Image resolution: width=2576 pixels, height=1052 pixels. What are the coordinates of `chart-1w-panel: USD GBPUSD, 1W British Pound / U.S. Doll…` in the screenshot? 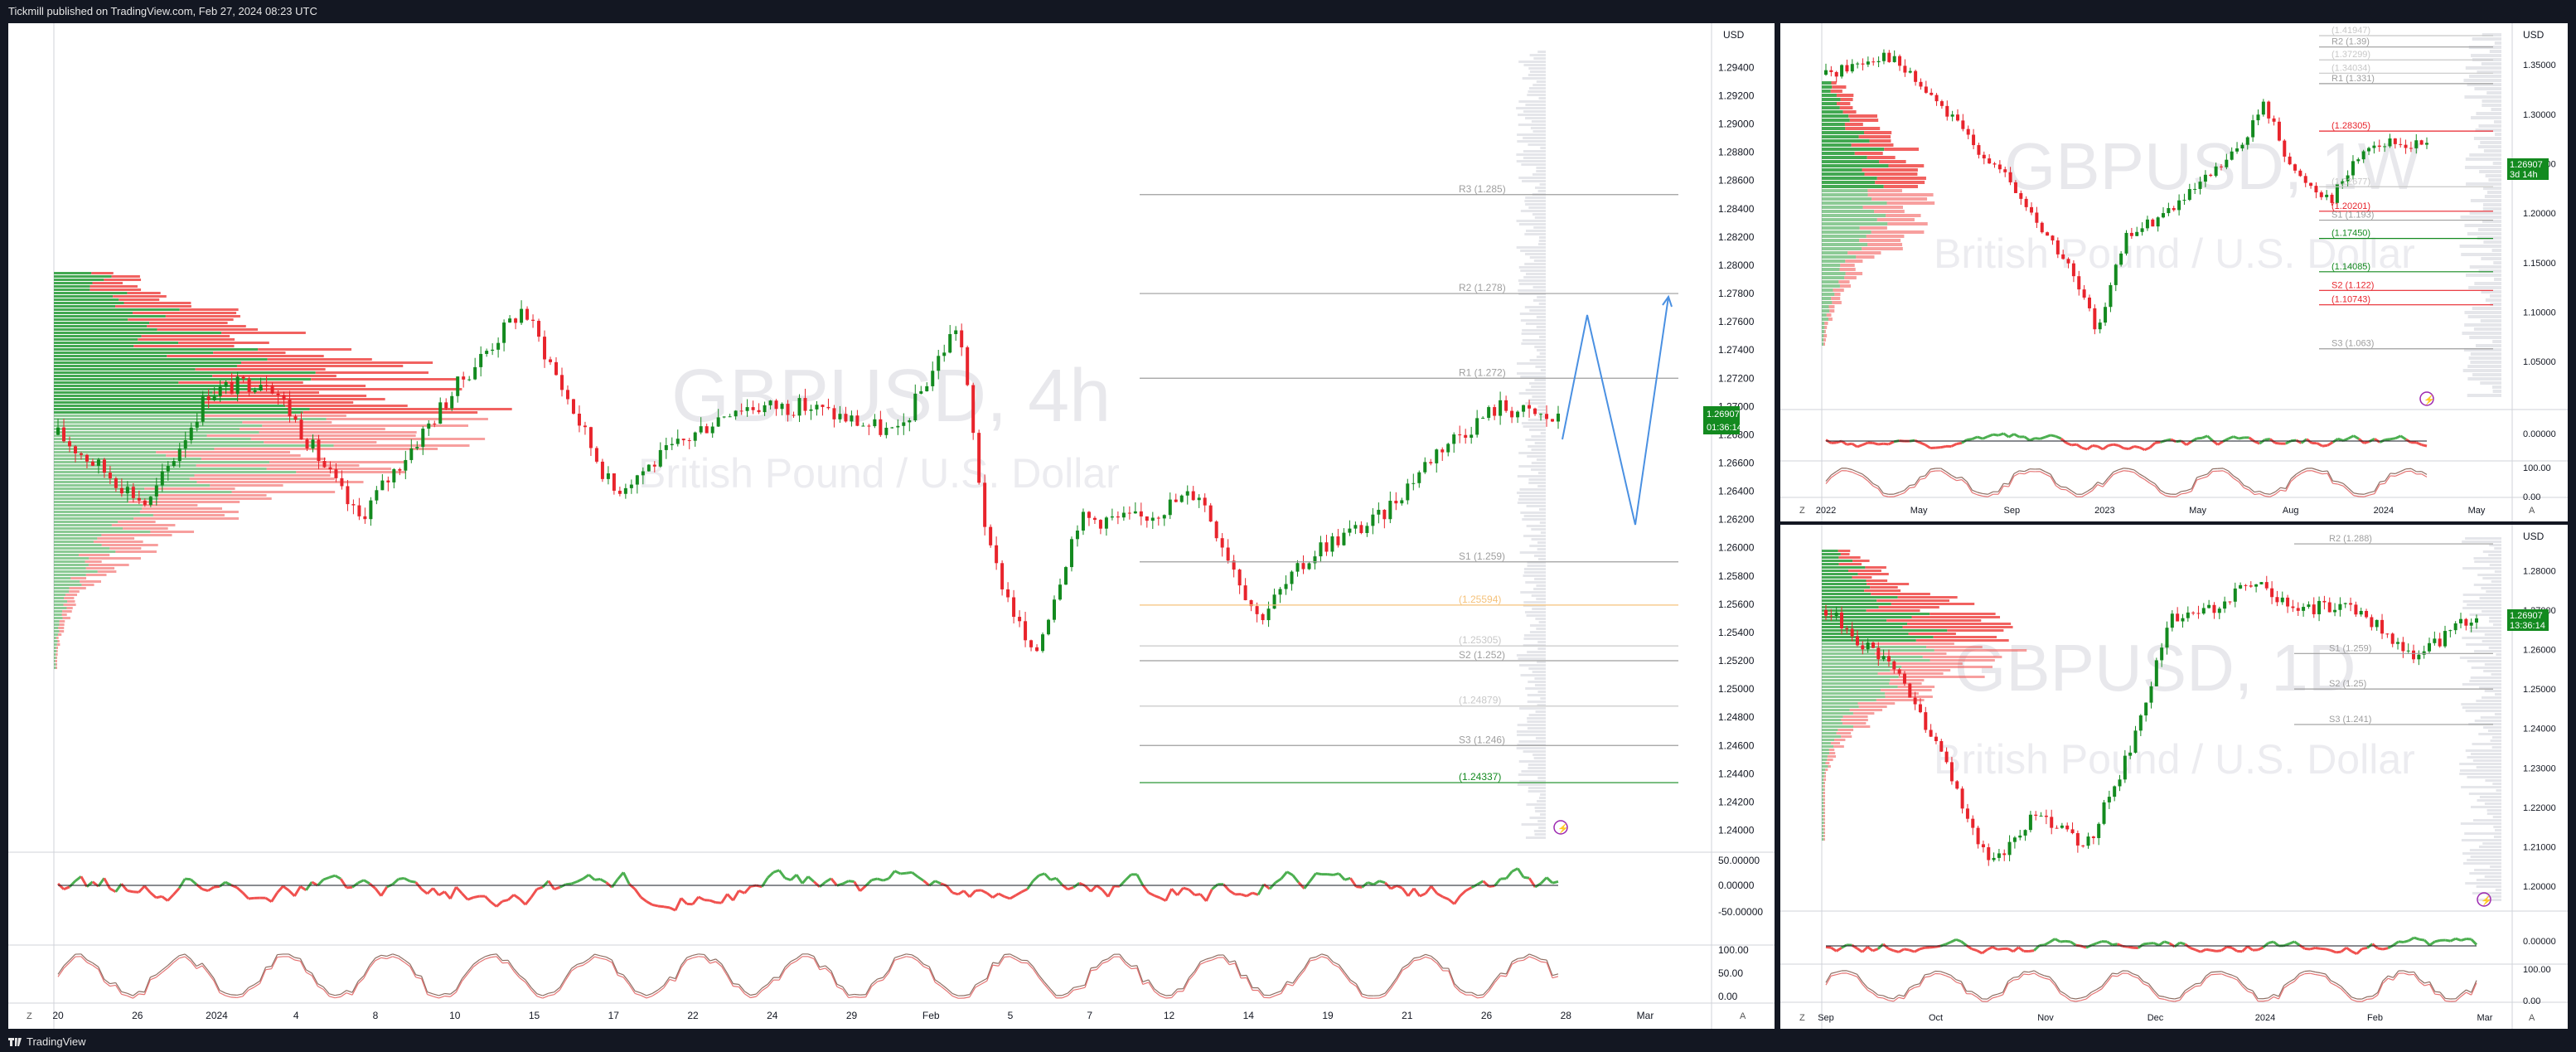 It's located at (2174, 272).